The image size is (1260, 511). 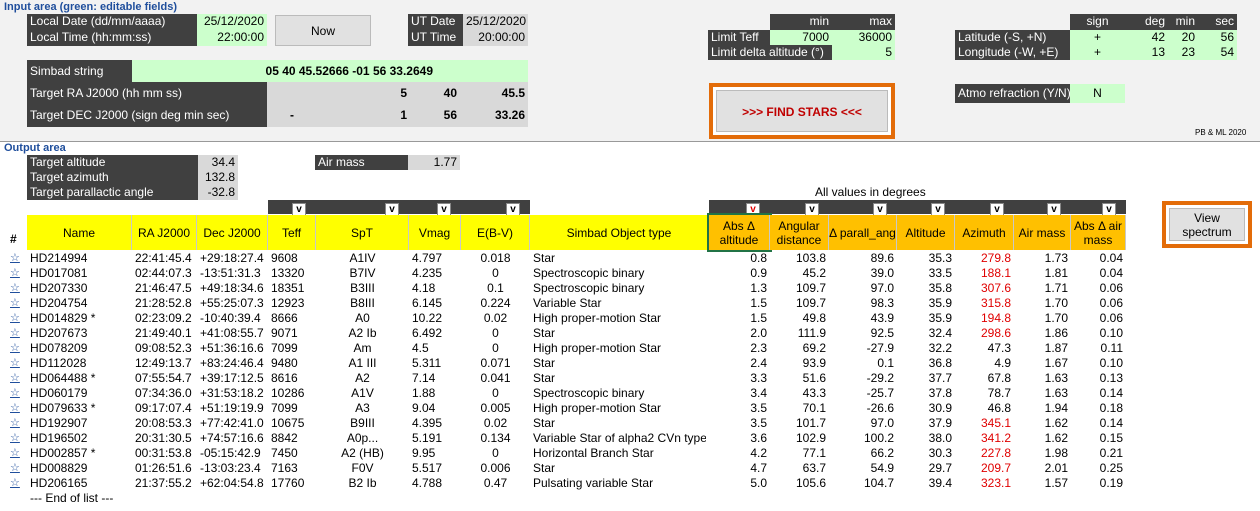 What do you see at coordinates (882, 453) in the screenshot?
I see `cell-dpar: 66.2` at bounding box center [882, 453].